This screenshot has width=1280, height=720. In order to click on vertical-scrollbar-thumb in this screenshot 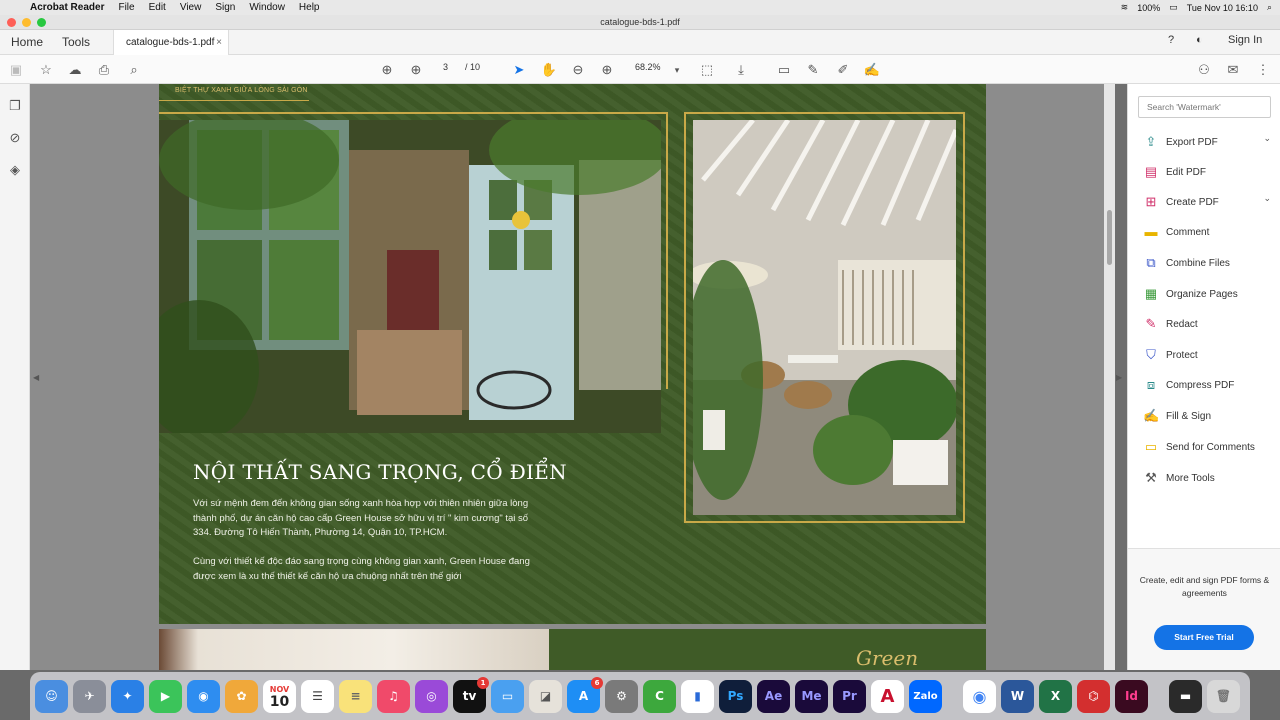, I will do `click(1109, 237)`.